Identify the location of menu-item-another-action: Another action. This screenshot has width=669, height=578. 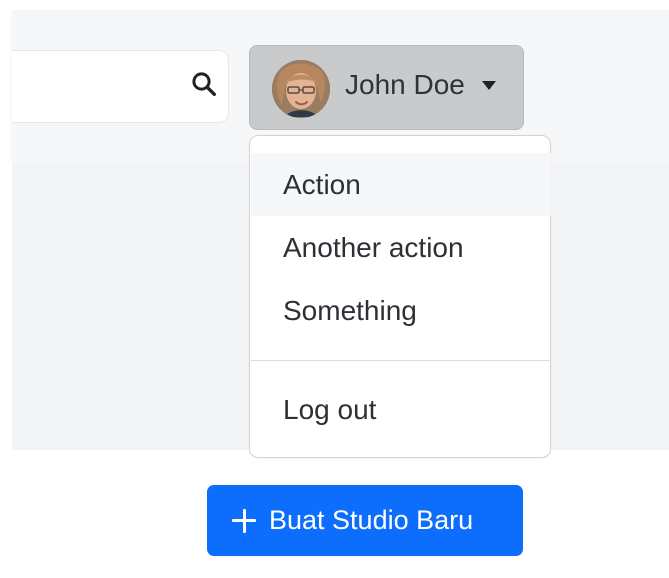
(401, 247).